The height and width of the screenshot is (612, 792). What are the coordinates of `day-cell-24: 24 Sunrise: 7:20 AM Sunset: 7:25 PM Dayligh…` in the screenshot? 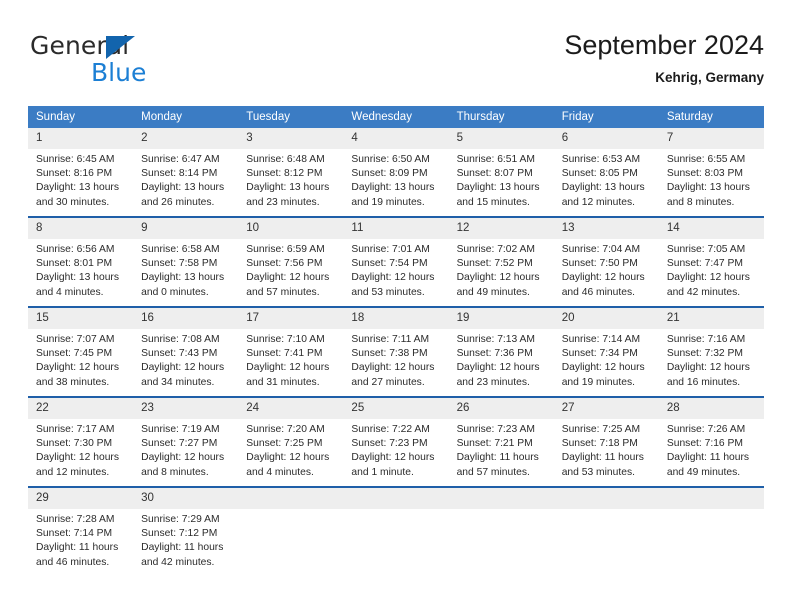 It's located at (291, 442).